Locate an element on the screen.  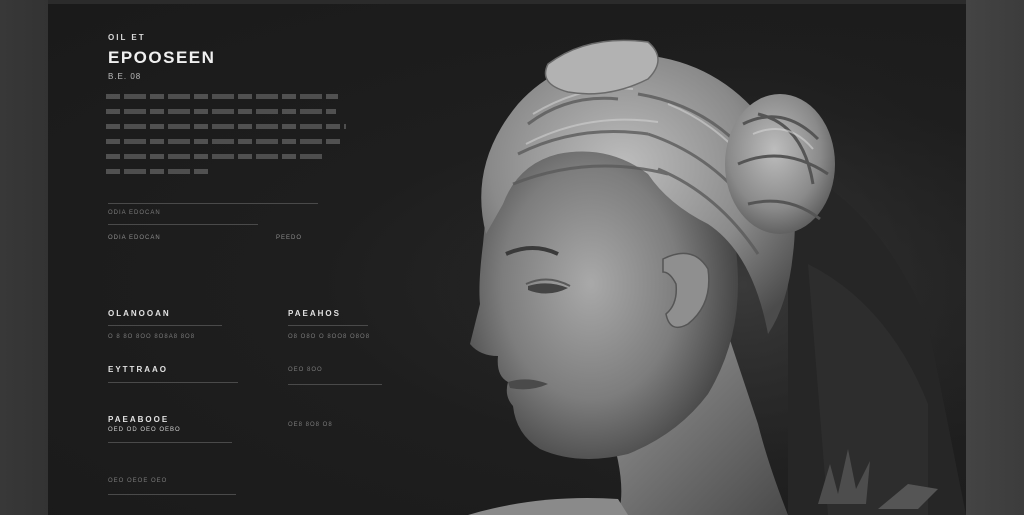
page-subtitle: B.E. 08 is located at coordinates (125, 76).